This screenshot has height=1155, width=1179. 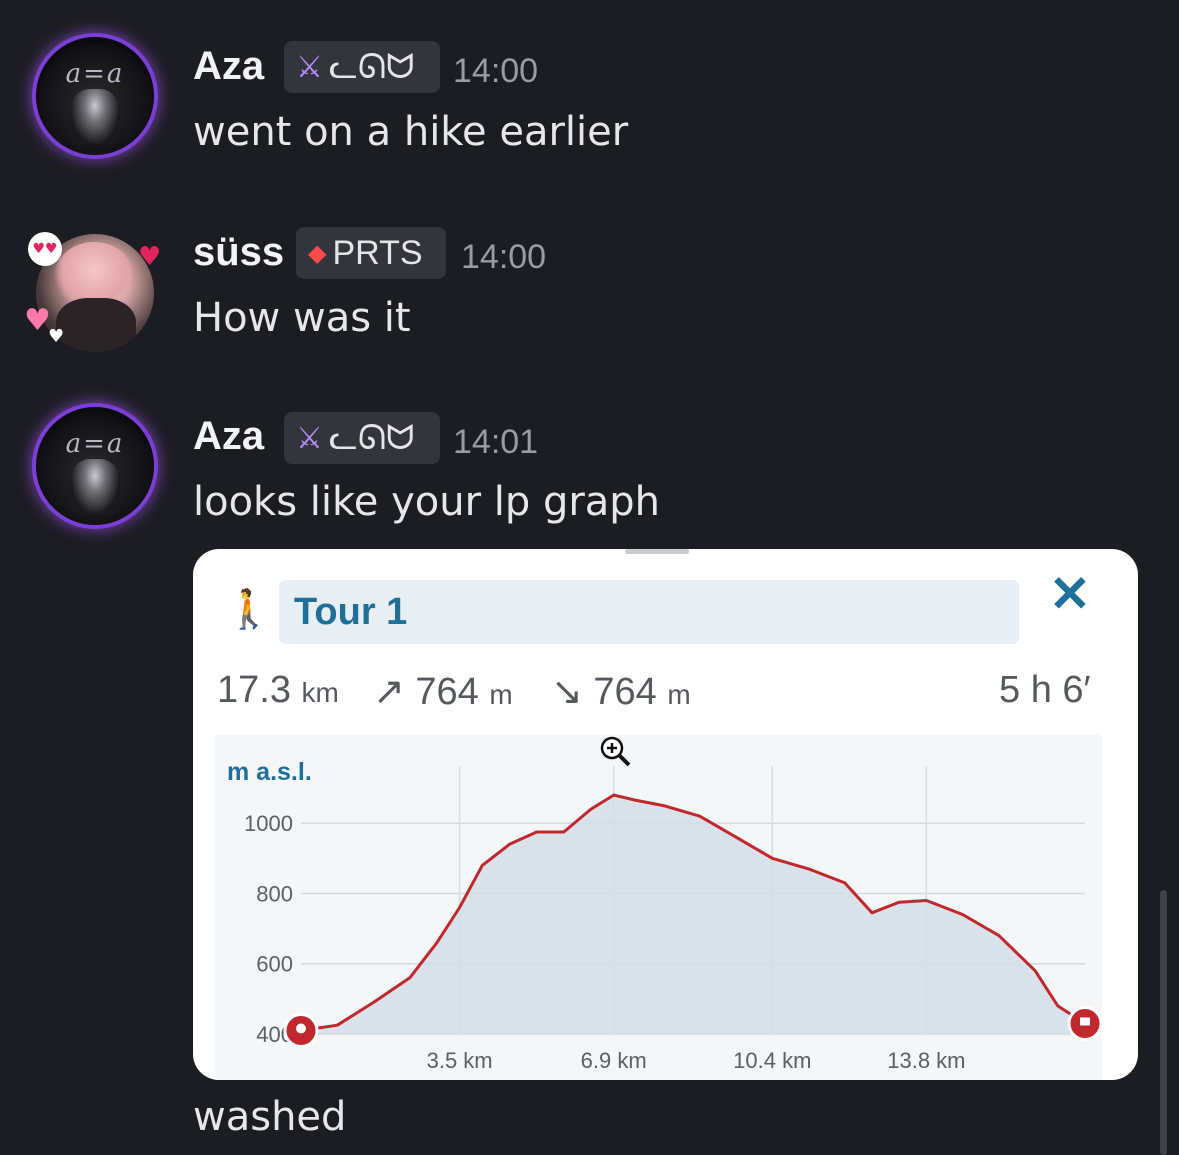 I want to click on diamond-icon: ◆, so click(x=317, y=253).